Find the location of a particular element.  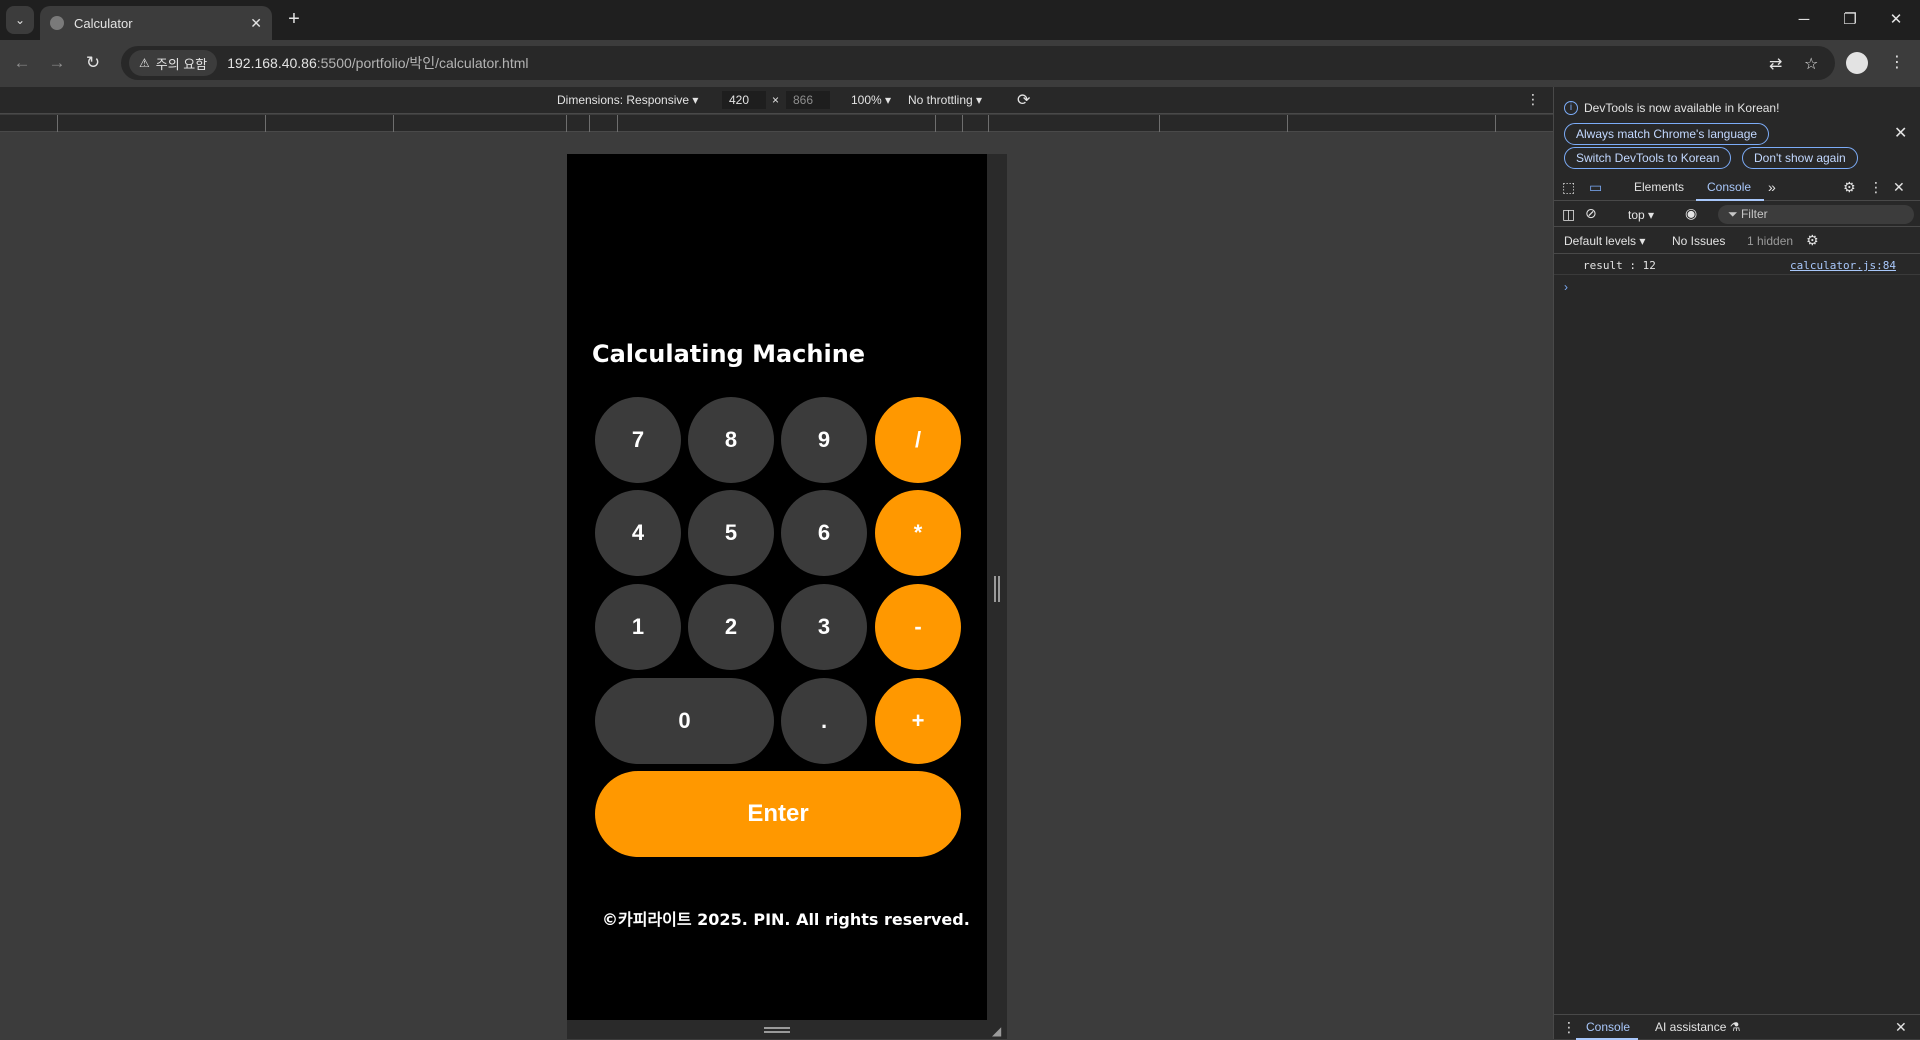

hidden-count: 1 hidden is located at coordinates (1770, 241).